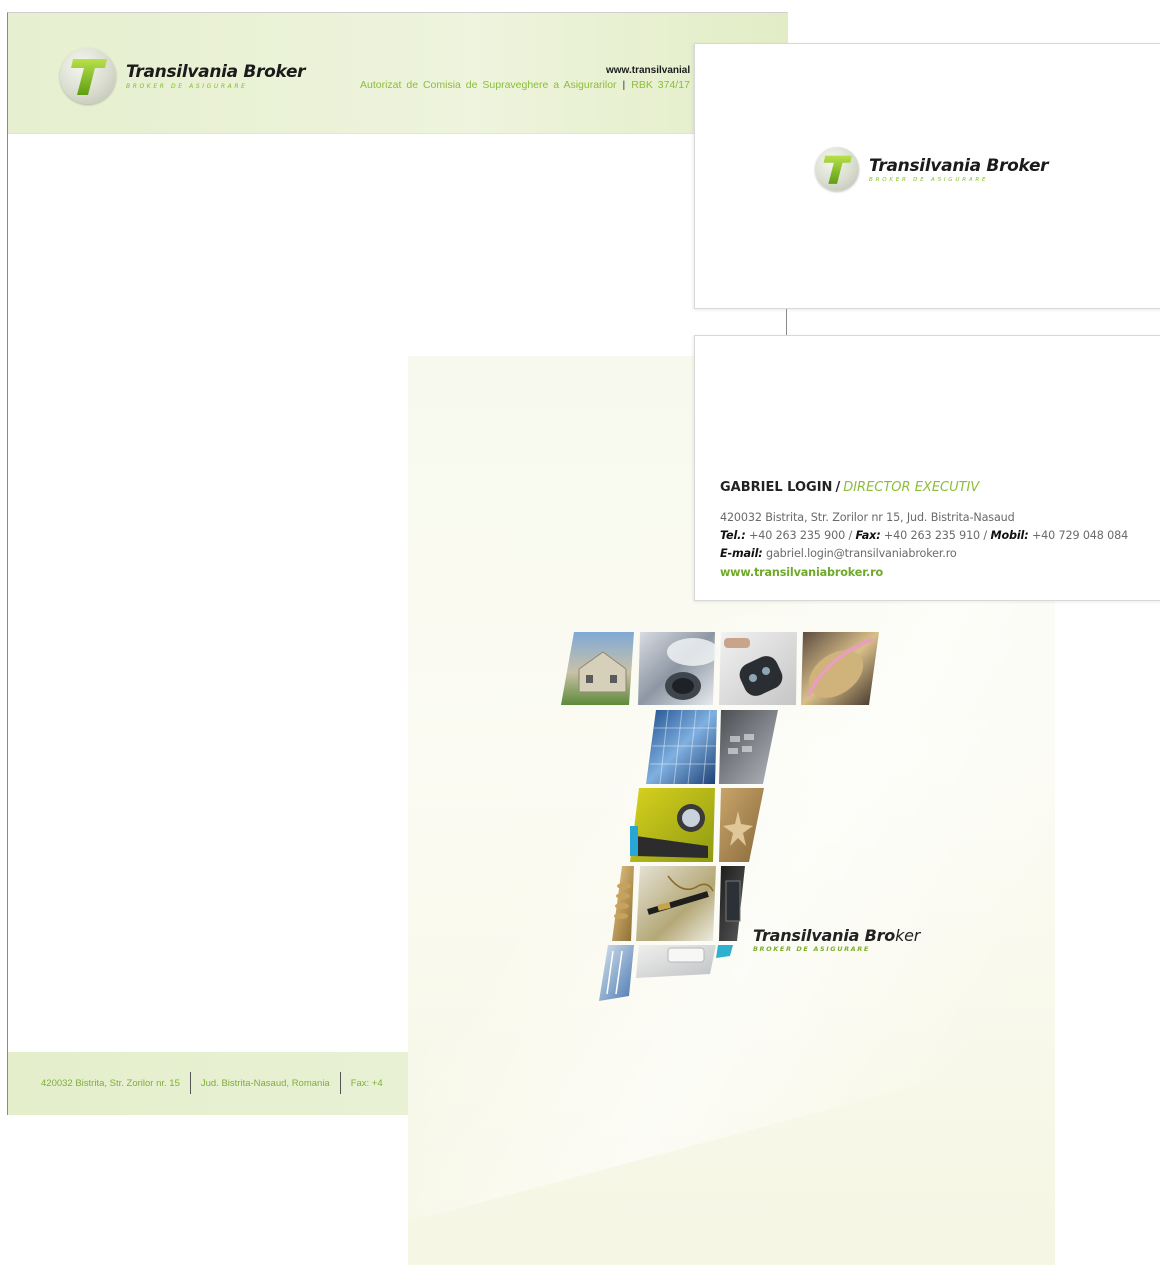  What do you see at coordinates (660, 85) in the screenshot?
I see `rbk-number: RBK 374/17` at bounding box center [660, 85].